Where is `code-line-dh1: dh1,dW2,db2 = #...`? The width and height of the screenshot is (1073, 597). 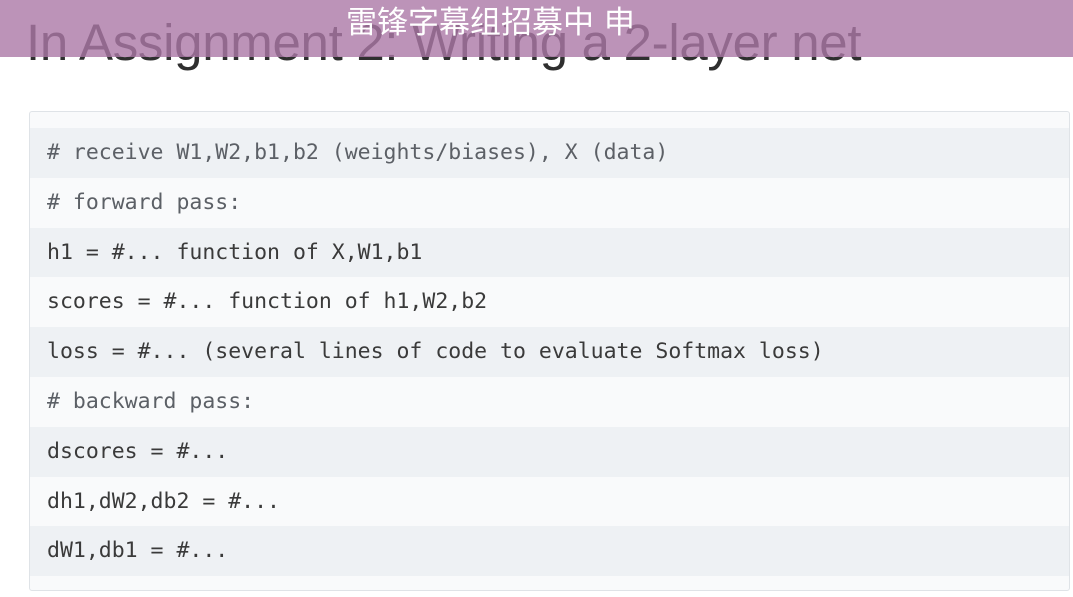
code-line-dh1: dh1,dW2,db2 = #... is located at coordinates (163, 501).